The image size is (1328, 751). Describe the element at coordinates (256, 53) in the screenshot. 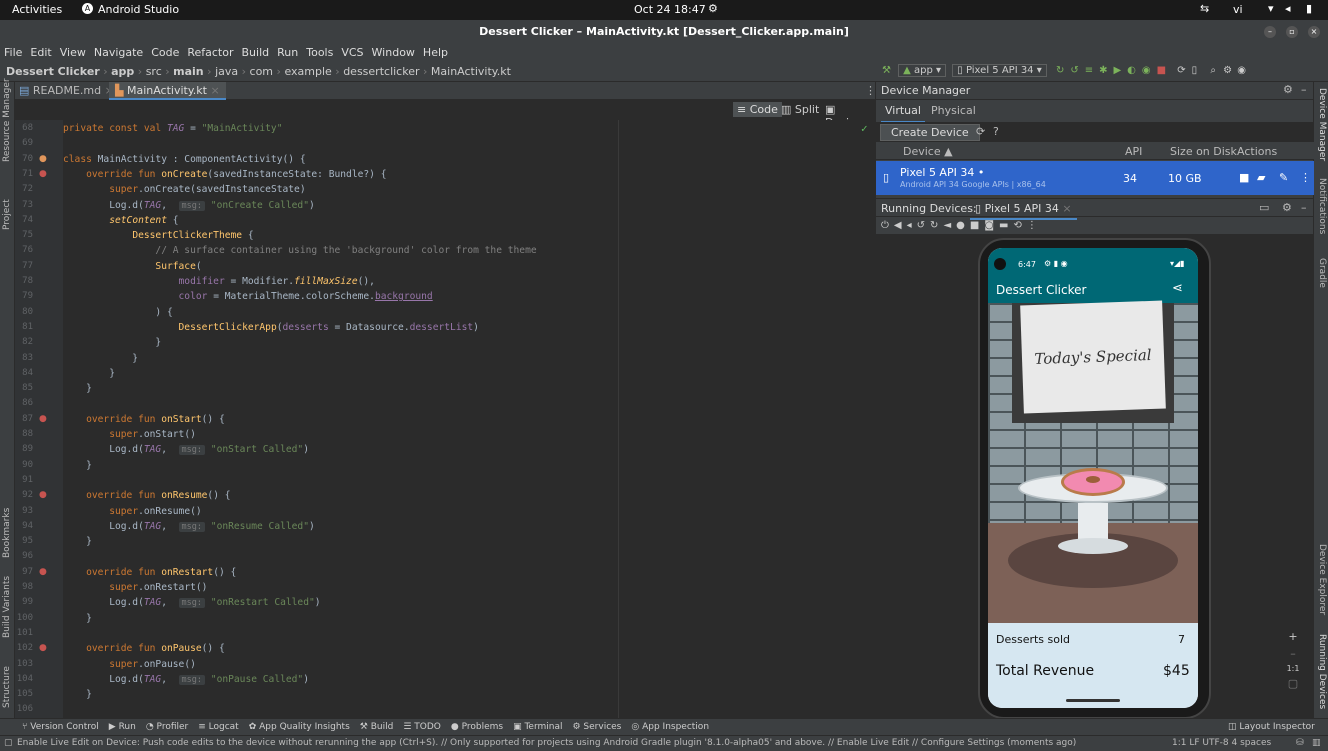

I see `menu-build: Build` at that location.